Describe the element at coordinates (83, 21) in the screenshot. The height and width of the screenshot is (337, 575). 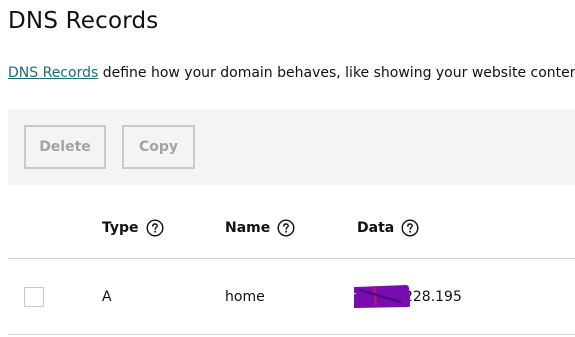
I see `page-title: DNS Records` at that location.